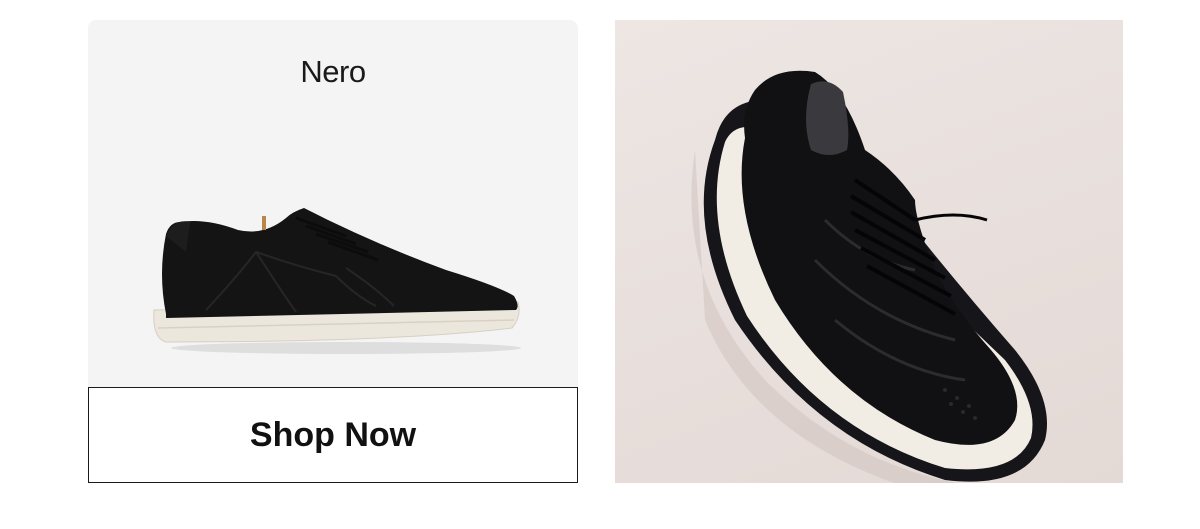 This screenshot has height=529, width=1200. What do you see at coordinates (333, 71) in the screenshot?
I see `product-name: Nero` at bounding box center [333, 71].